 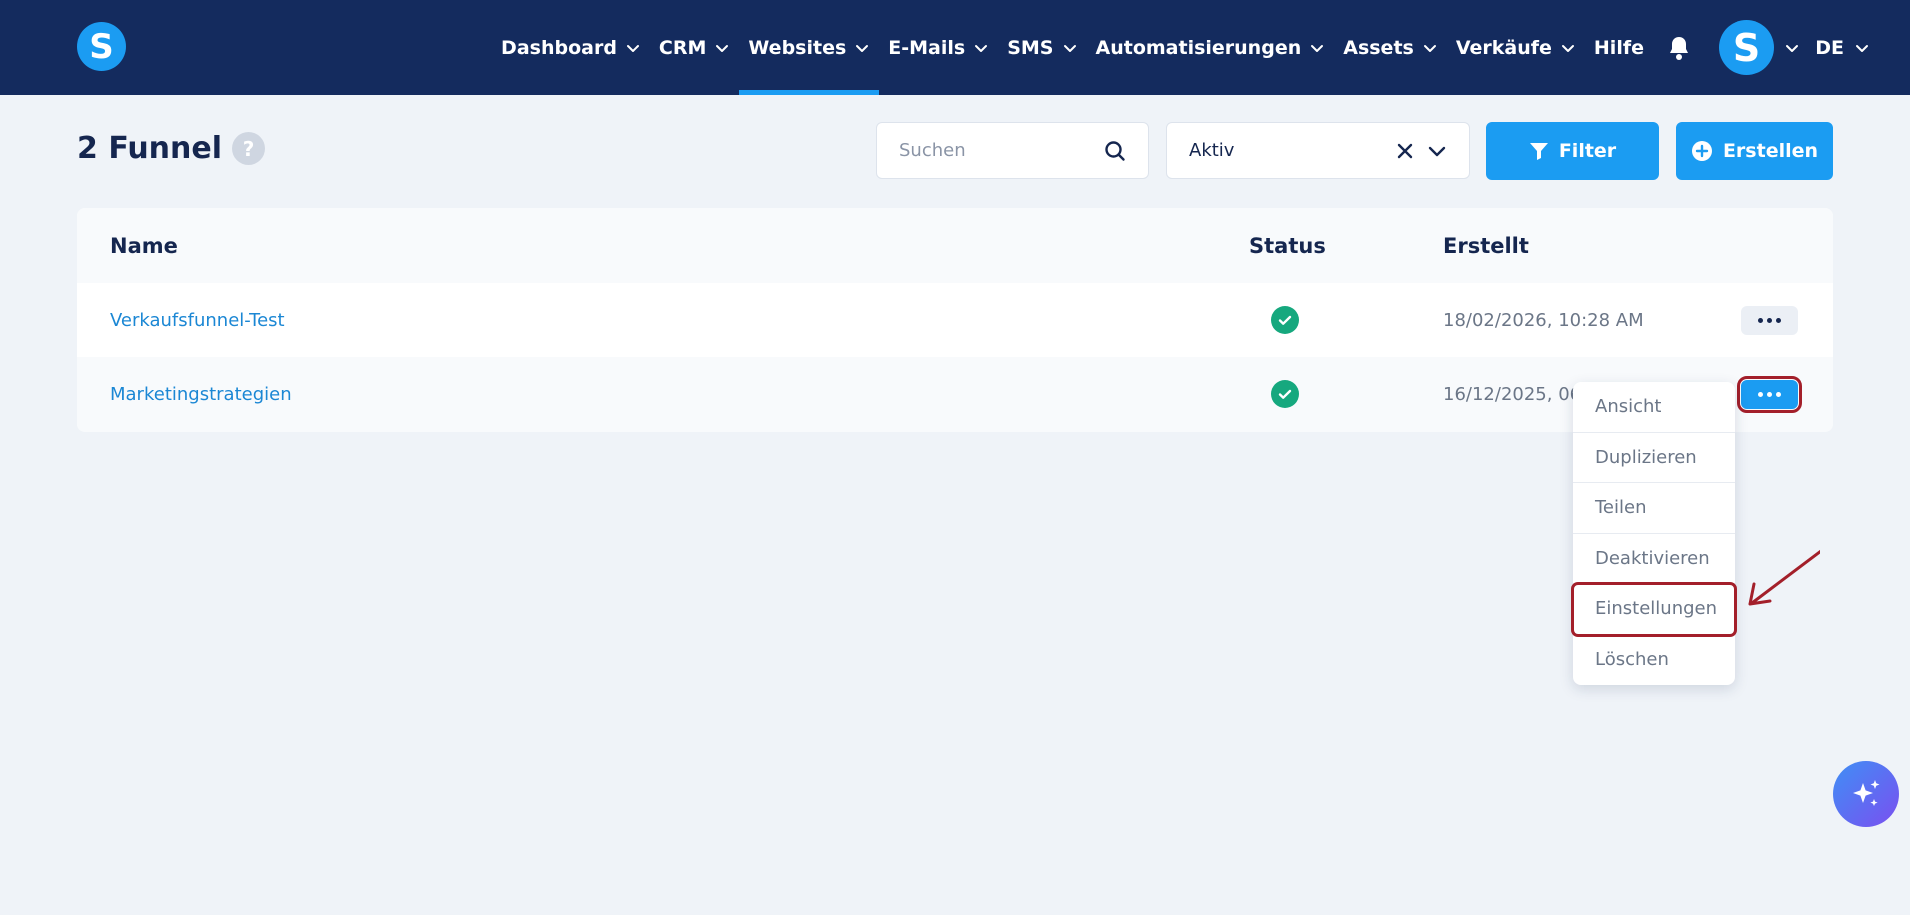 I want to click on nav-item-sms: SMS, so click(x=1042, y=47).